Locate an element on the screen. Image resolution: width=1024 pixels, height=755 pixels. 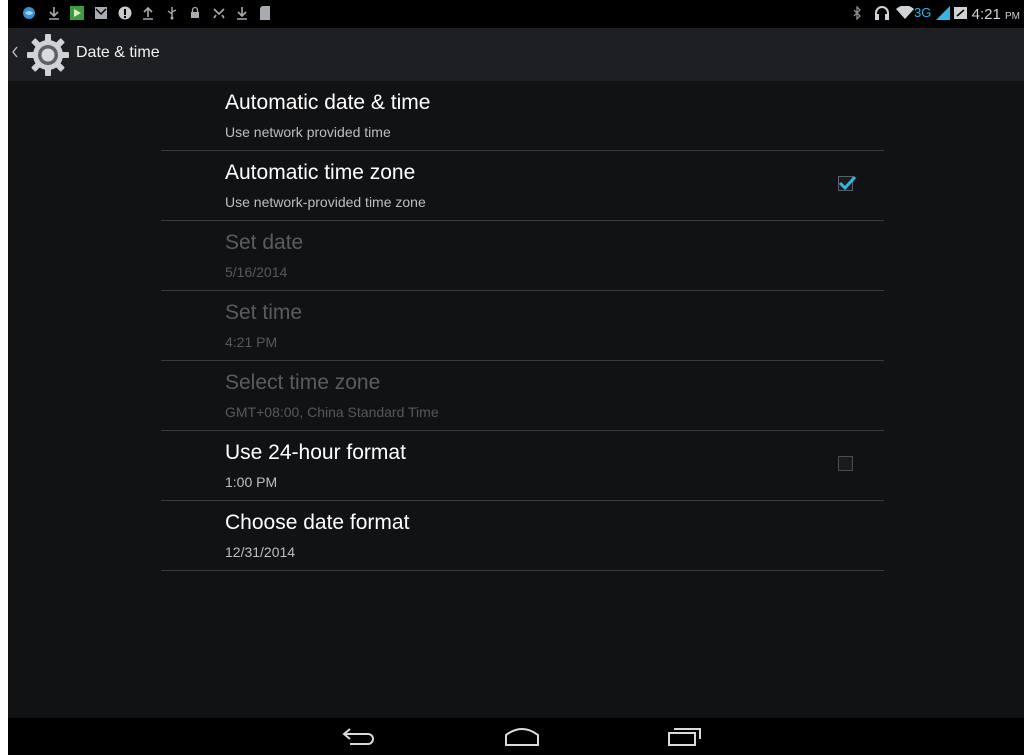
play-store-icon is located at coordinates (77, 15).